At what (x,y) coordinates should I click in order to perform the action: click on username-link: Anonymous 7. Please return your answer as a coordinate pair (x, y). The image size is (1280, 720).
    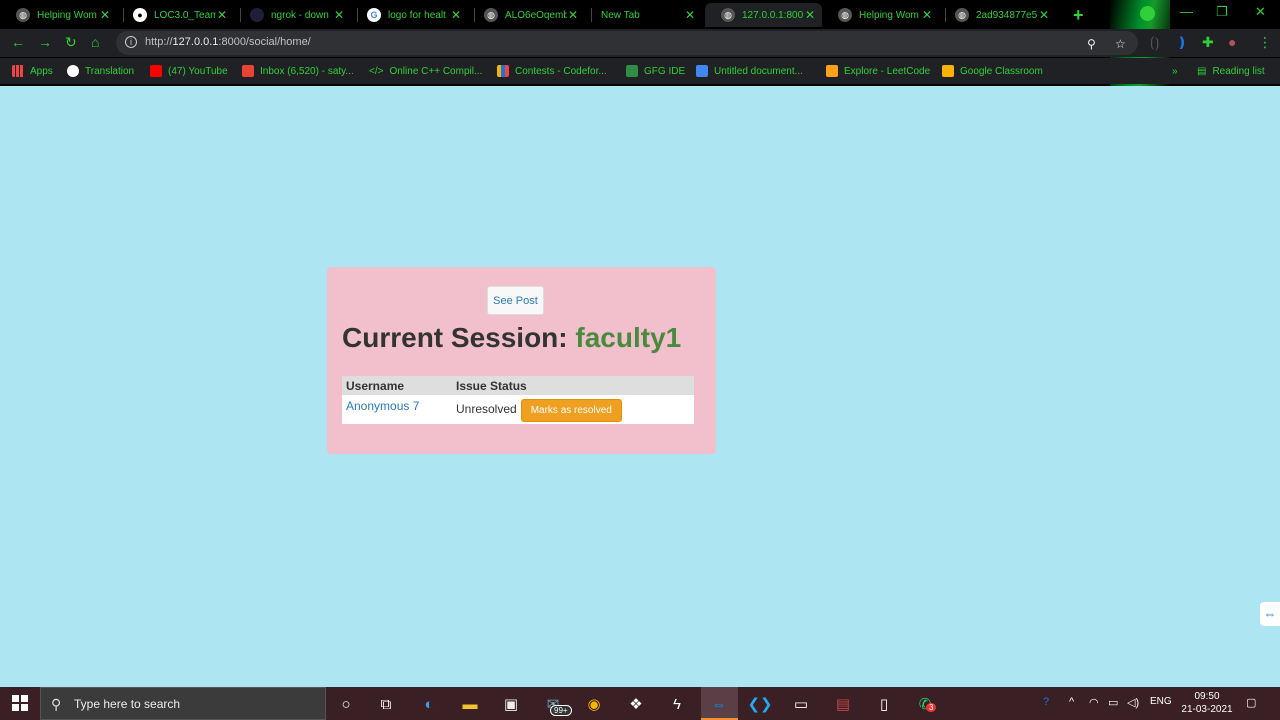
    Looking at the image, I should click on (397, 409).